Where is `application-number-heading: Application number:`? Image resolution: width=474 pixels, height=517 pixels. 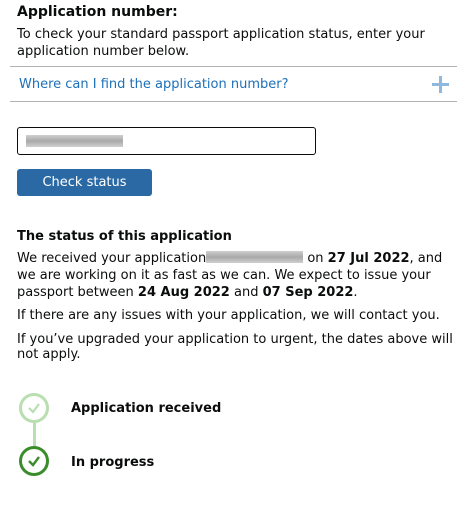
application-number-heading: Application number: is located at coordinates (97, 12).